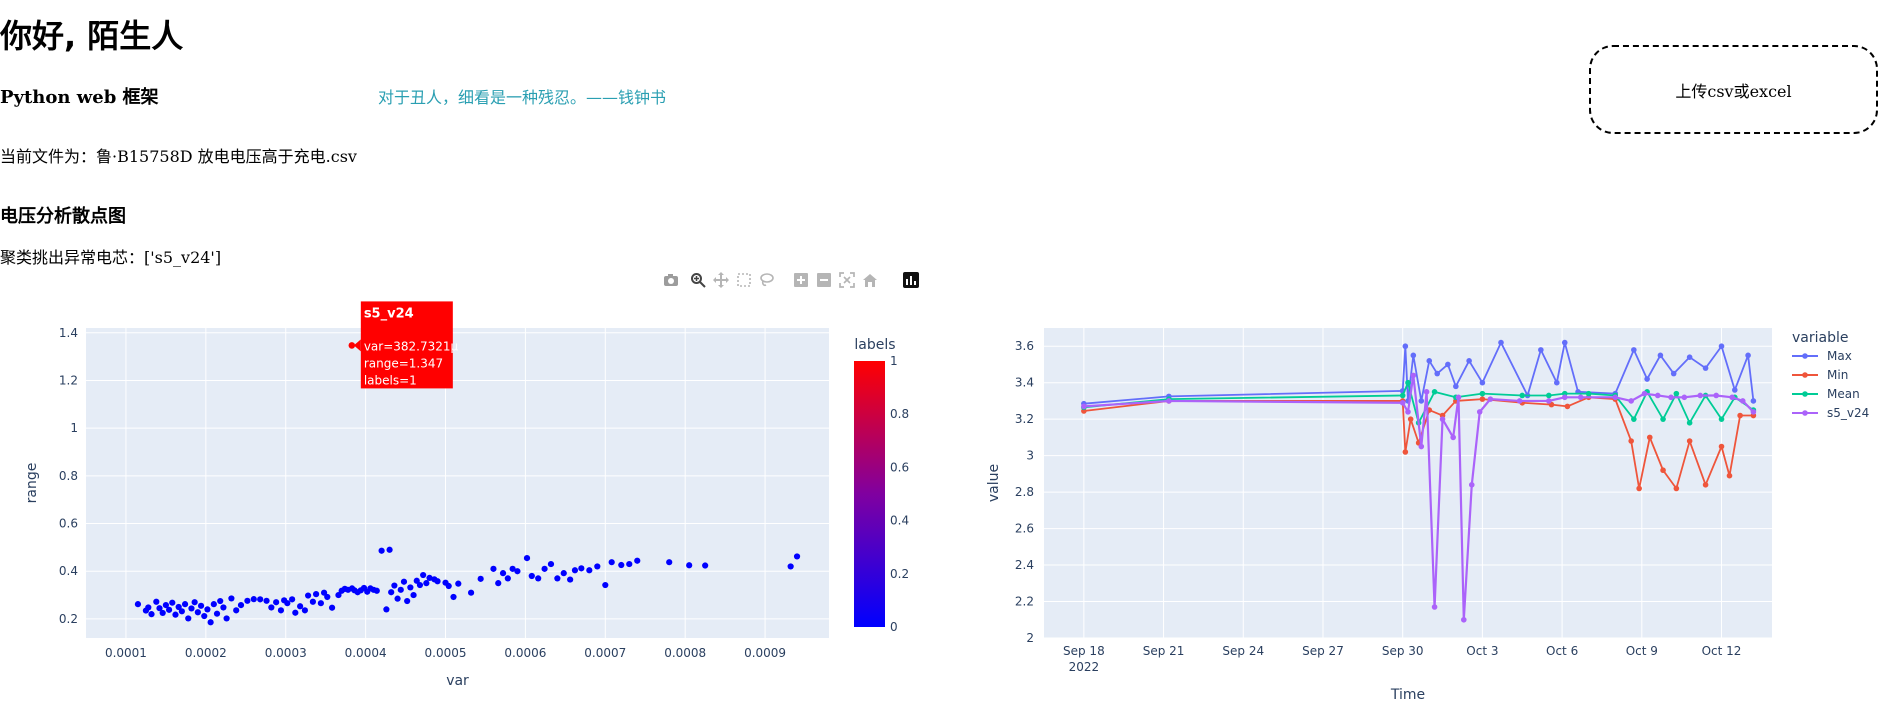 Image resolution: width=1882 pixels, height=712 pixels. I want to click on camera-icon, so click(671, 280).